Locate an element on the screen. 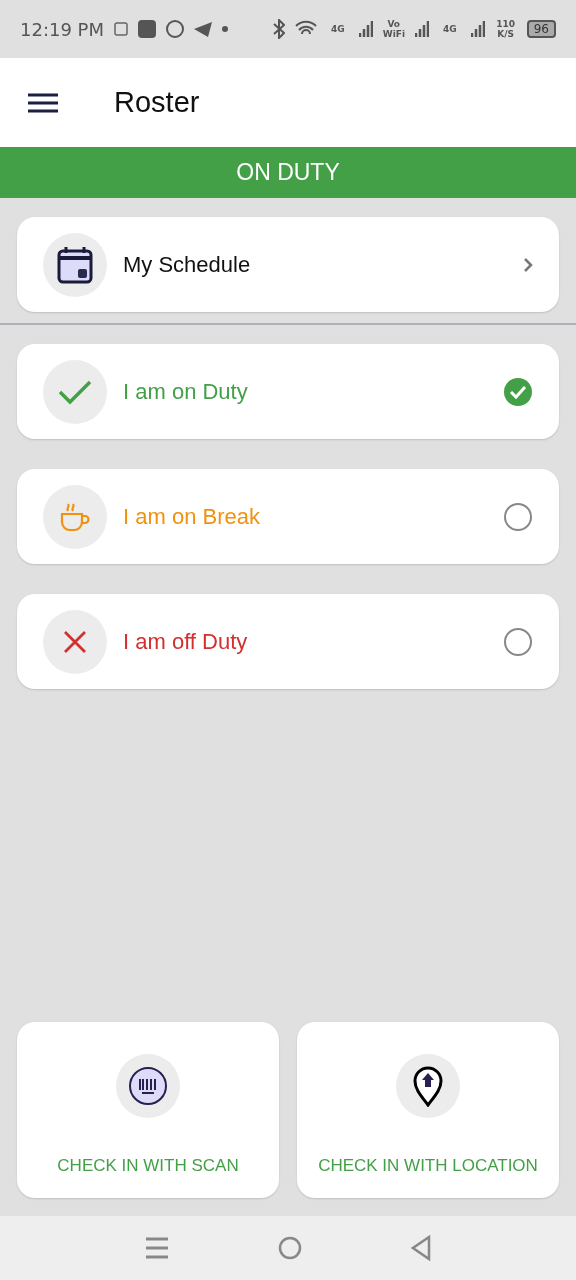  chevron-icon is located at coordinates (528, 264).